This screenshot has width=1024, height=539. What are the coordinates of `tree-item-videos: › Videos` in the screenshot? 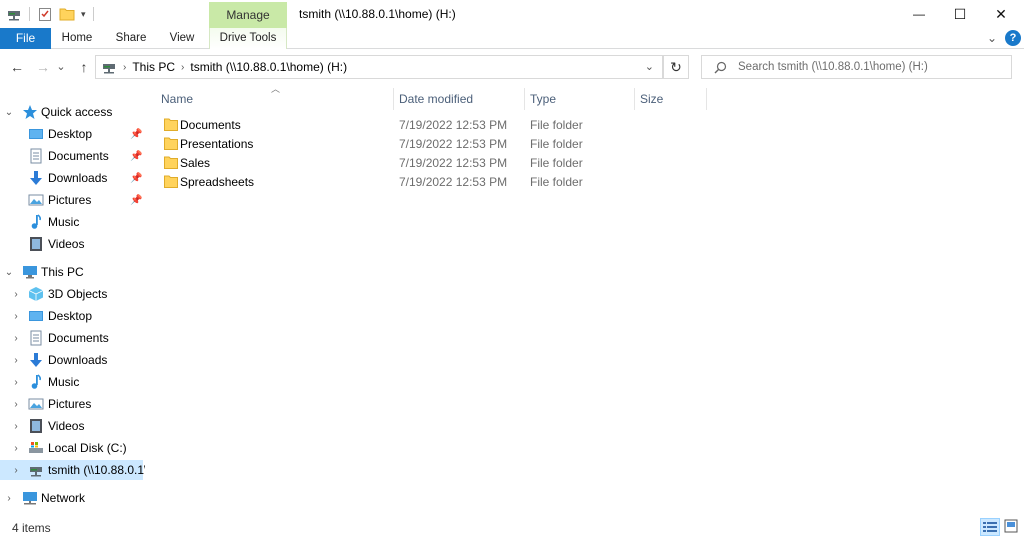 It's located at (72, 426).